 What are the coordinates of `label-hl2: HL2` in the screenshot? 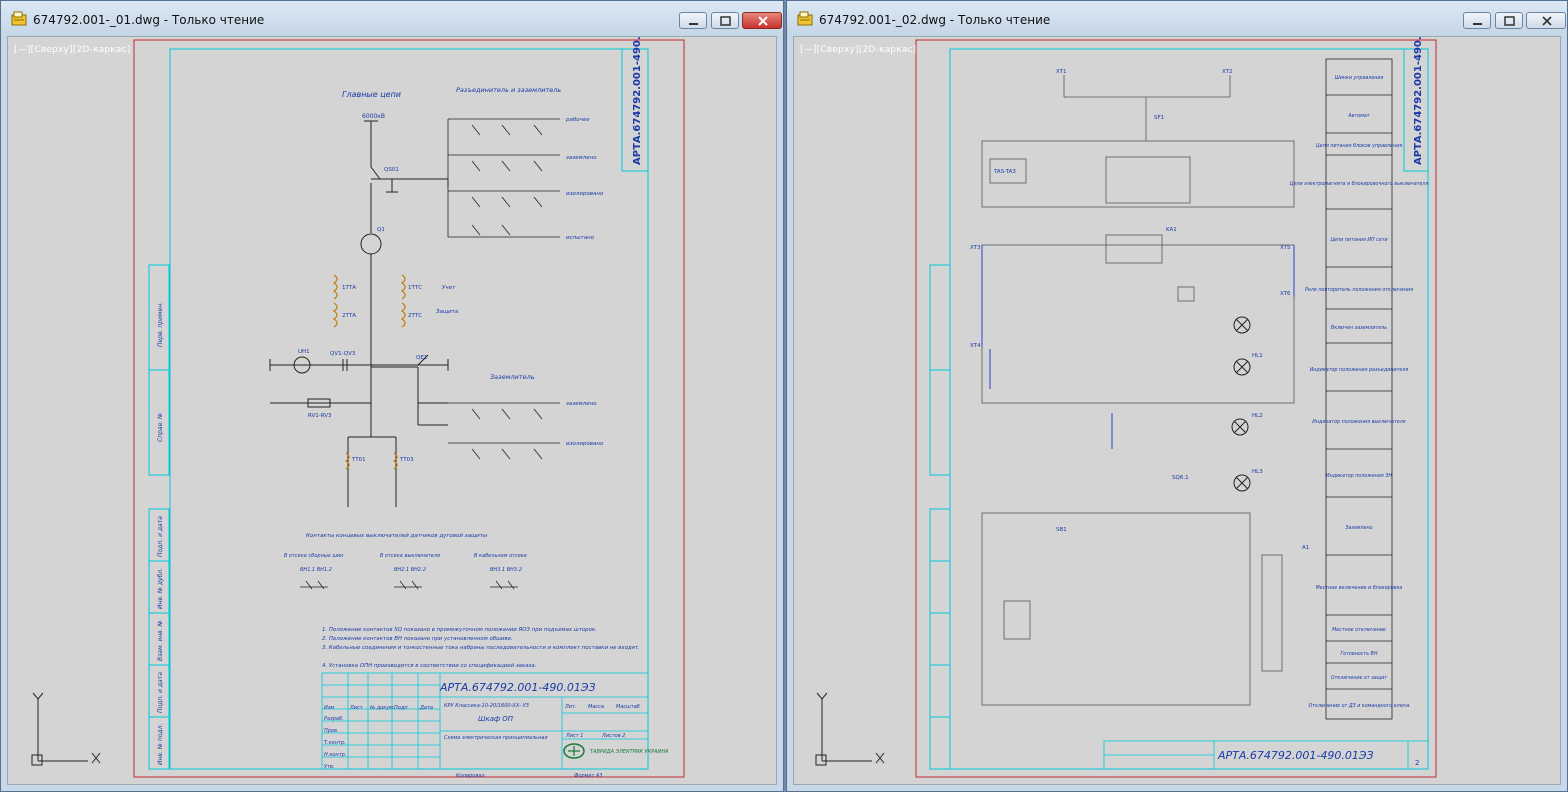 It's located at (1257, 416).